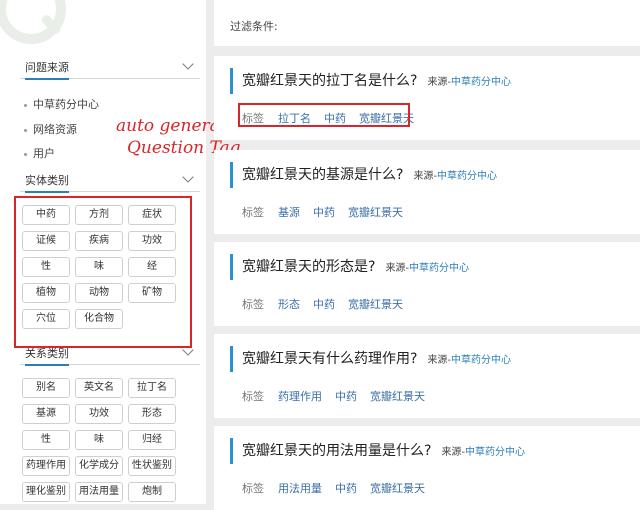 The image size is (640, 510). What do you see at coordinates (427, 192) in the screenshot?
I see `question-card: 宽瓣红景天的基源是什么? 来源-中草药分中心标签 基源 中药 宽瓣红景天` at bounding box center [427, 192].